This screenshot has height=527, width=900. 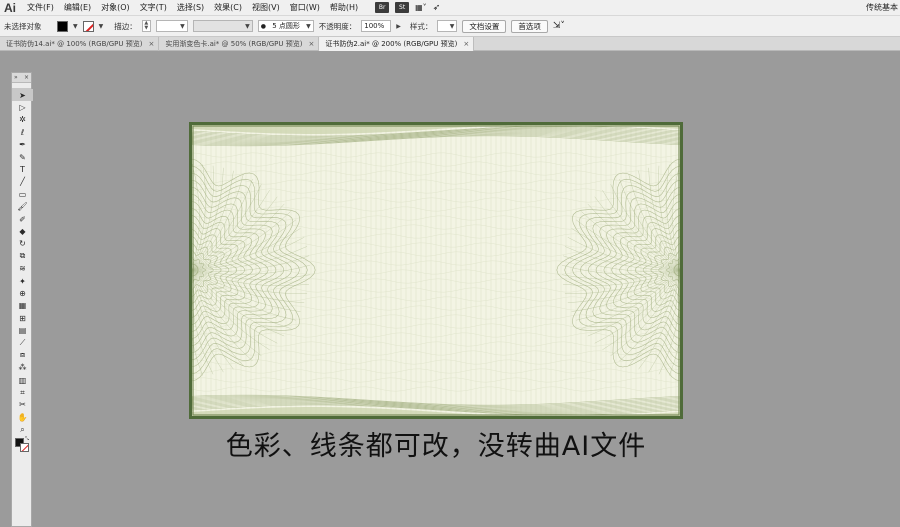 I want to click on menu-item: 效果(C), so click(x=228, y=7).